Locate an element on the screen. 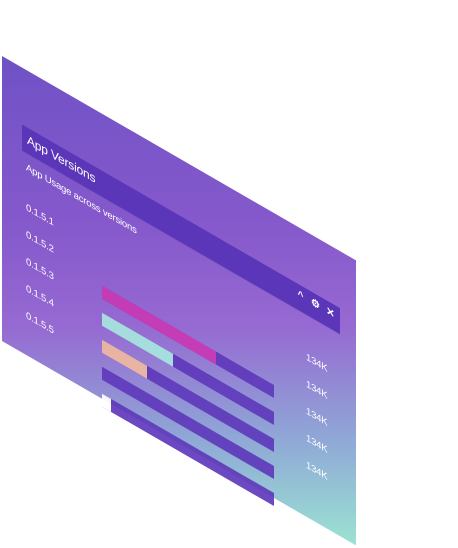  version-label-4: 0.1.5.4 is located at coordinates (40, 296).